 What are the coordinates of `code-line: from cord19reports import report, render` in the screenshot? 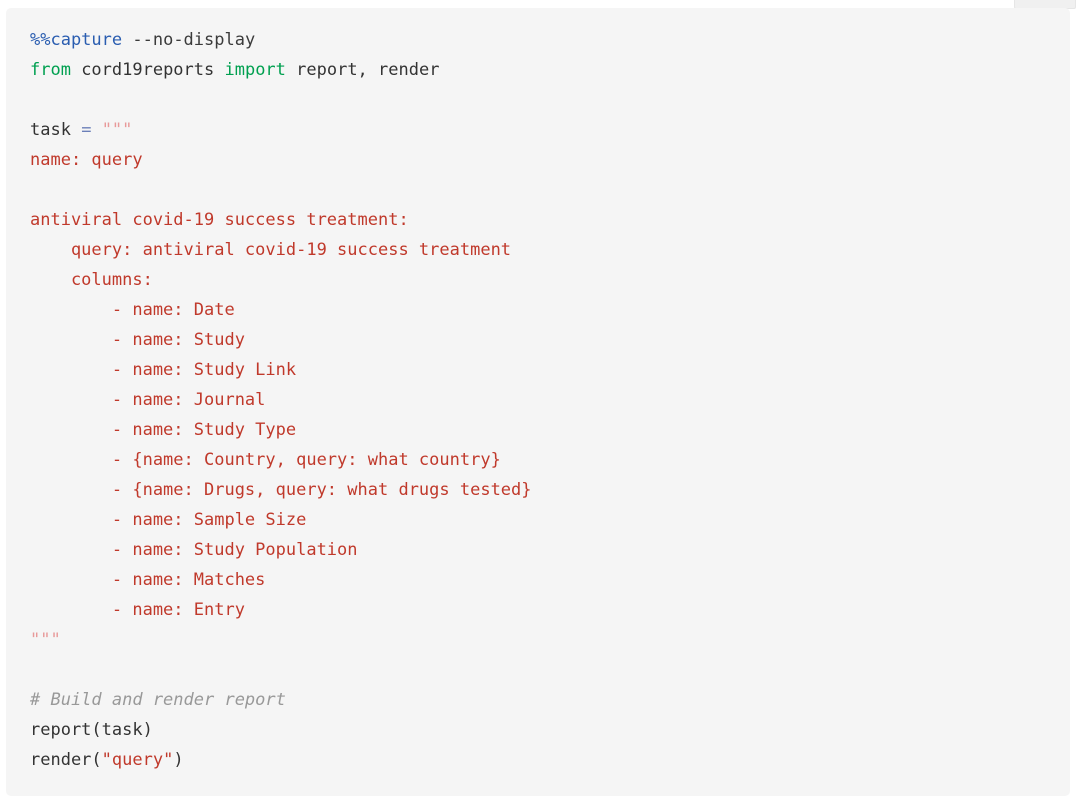 It's located at (538, 70).